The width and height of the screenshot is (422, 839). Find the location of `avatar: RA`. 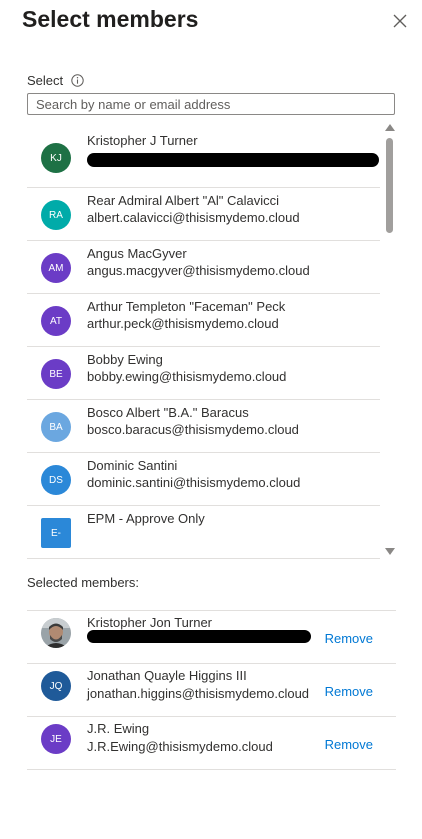

avatar: RA is located at coordinates (56, 215).